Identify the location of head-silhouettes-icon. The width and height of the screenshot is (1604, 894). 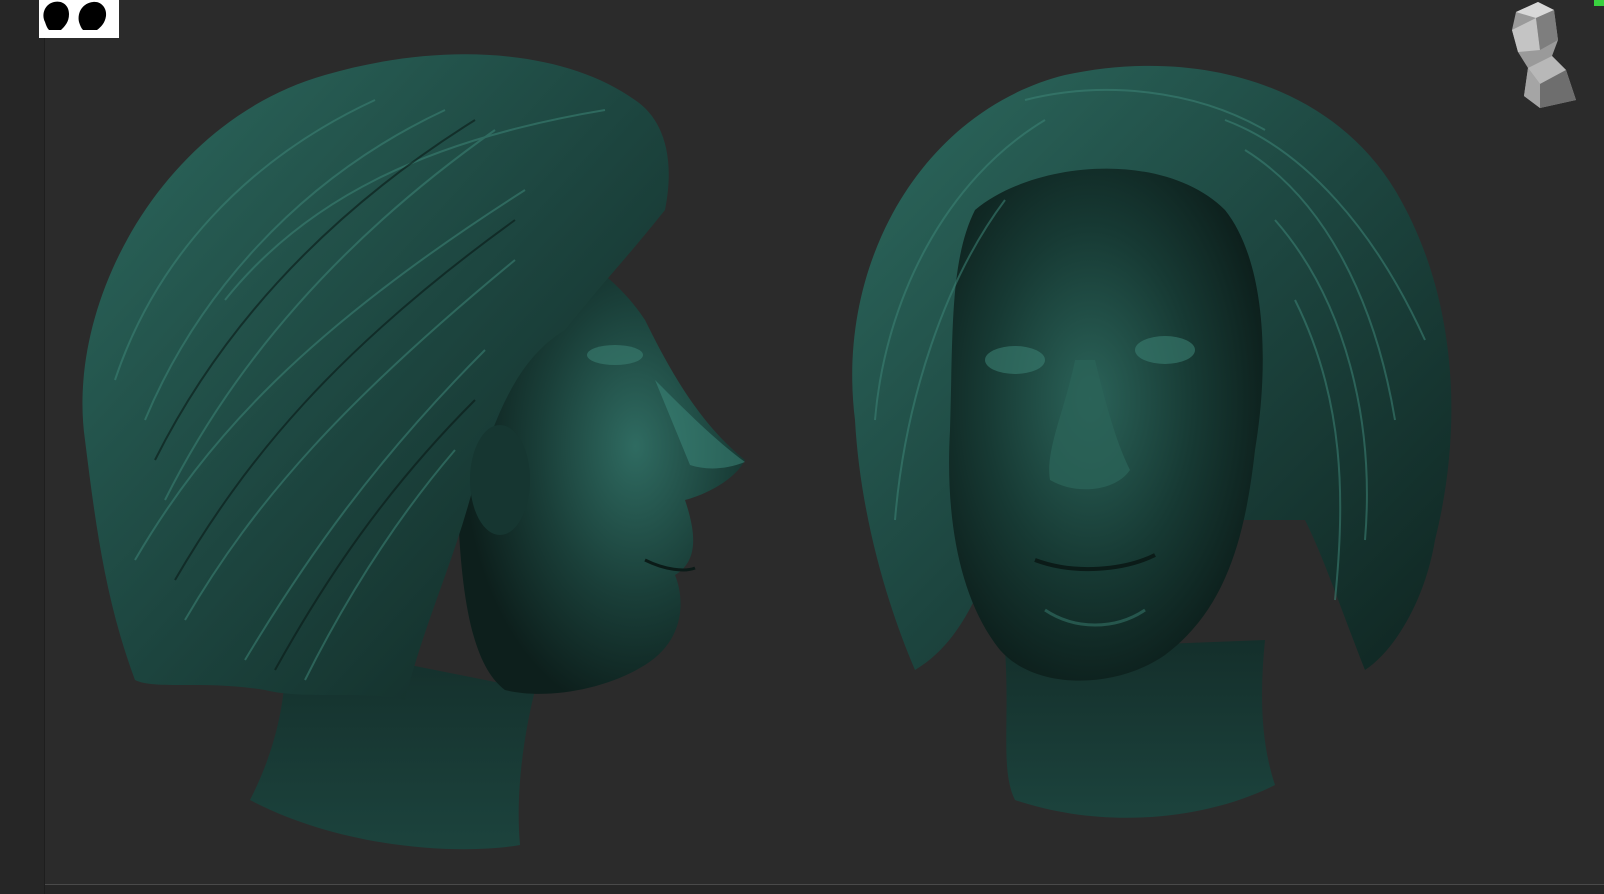
(75, 16).